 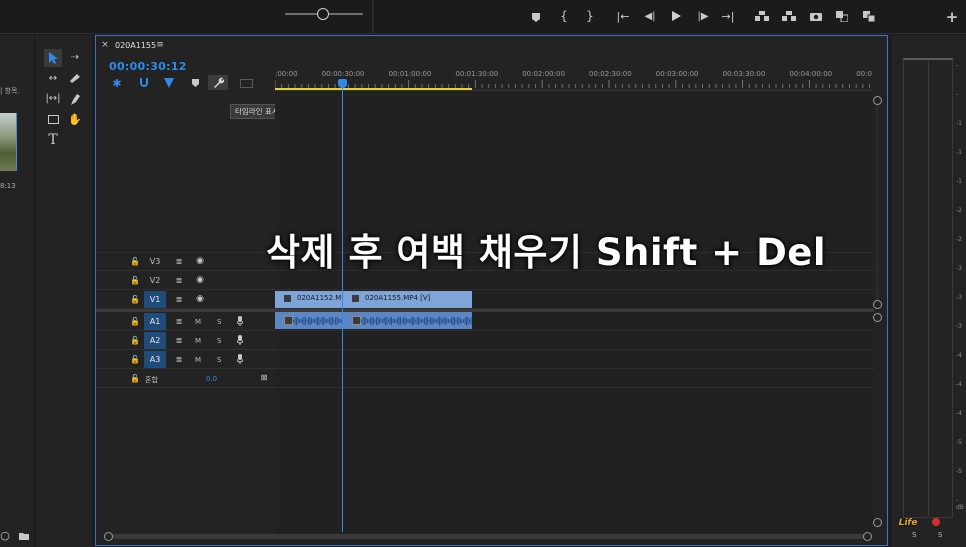 What do you see at coordinates (703, 16) in the screenshot?
I see `step-forward-icon: |▶` at bounding box center [703, 16].